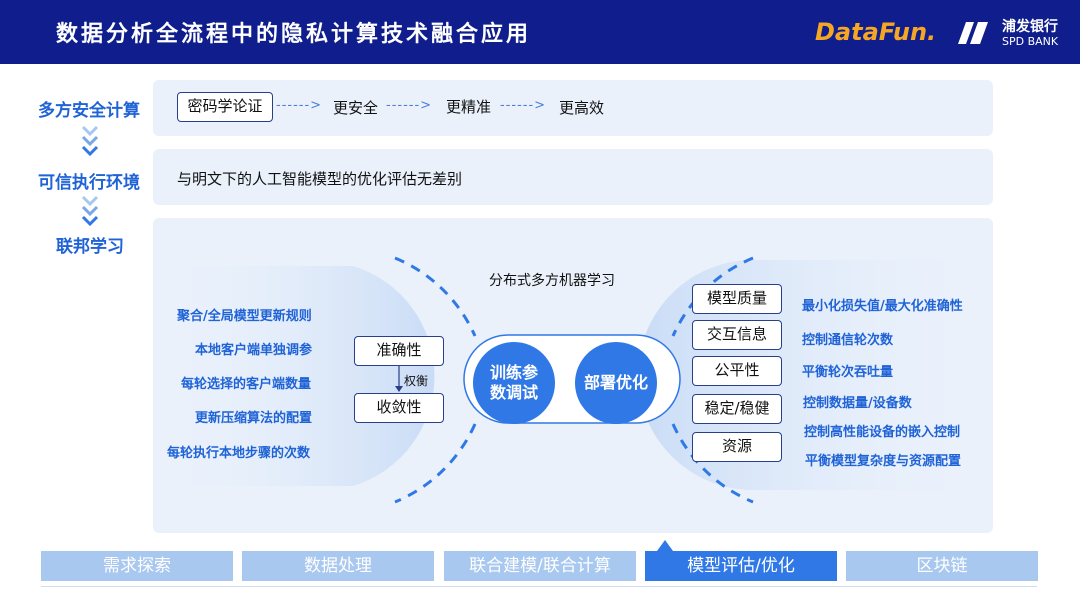 The height and width of the screenshot is (608, 1080). What do you see at coordinates (137, 566) in the screenshot?
I see `tab-demand-exploration: 需求探索` at bounding box center [137, 566].